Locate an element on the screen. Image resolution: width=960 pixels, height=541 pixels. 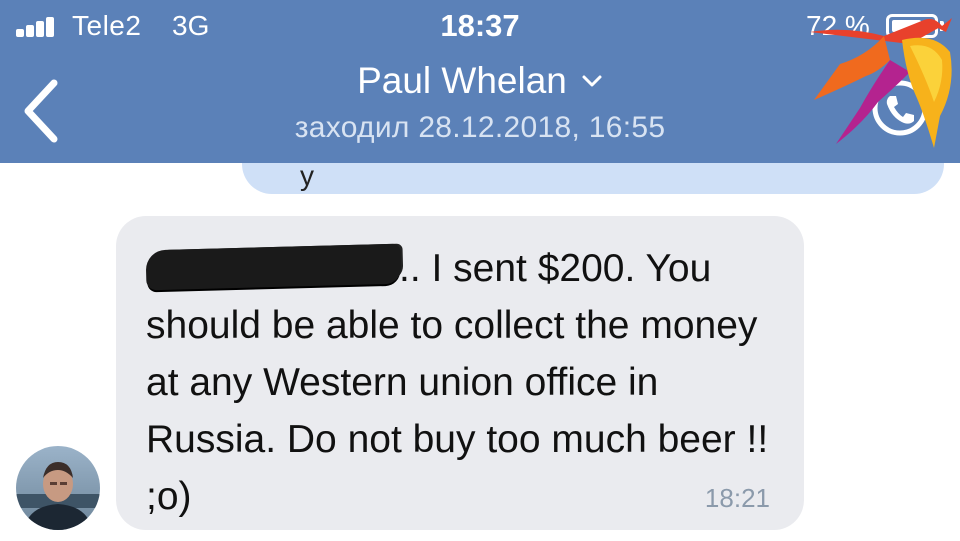
bird-logo-icon is located at coordinates (881, 83).